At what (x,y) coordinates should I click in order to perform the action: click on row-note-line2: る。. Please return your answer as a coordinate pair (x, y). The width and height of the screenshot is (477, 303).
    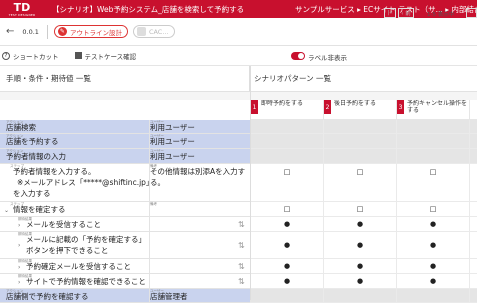
    Looking at the image, I should click on (157, 182).